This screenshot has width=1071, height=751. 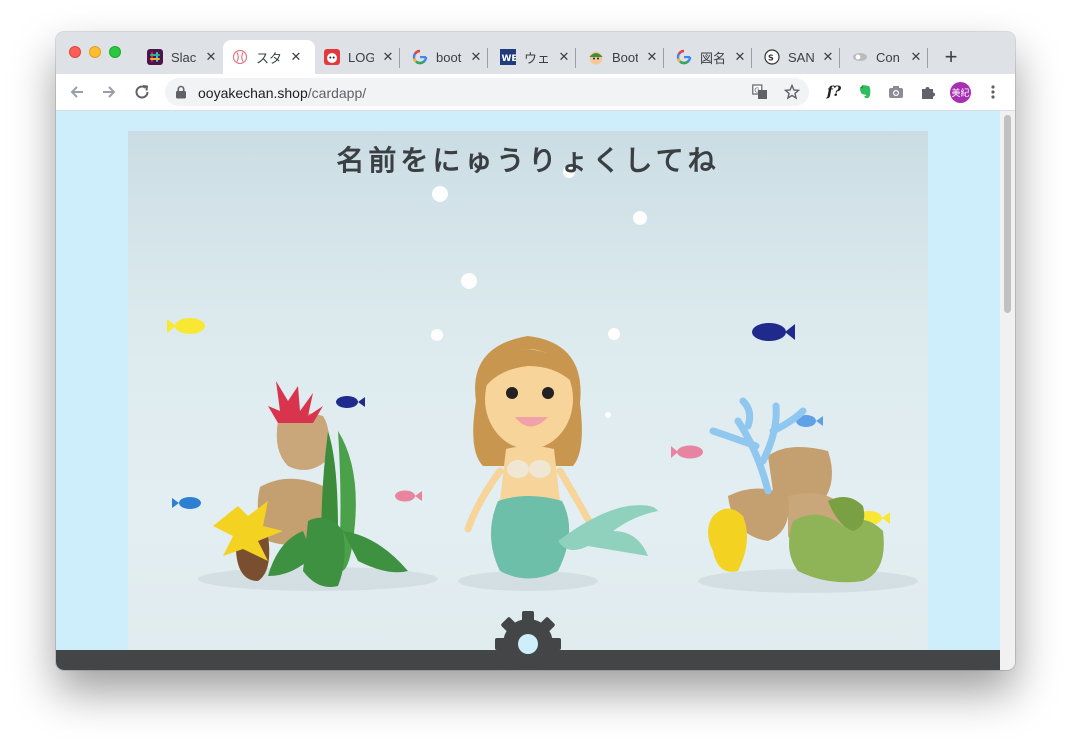 What do you see at coordinates (888, 57) in the screenshot?
I see `tab-label: Con` at bounding box center [888, 57].